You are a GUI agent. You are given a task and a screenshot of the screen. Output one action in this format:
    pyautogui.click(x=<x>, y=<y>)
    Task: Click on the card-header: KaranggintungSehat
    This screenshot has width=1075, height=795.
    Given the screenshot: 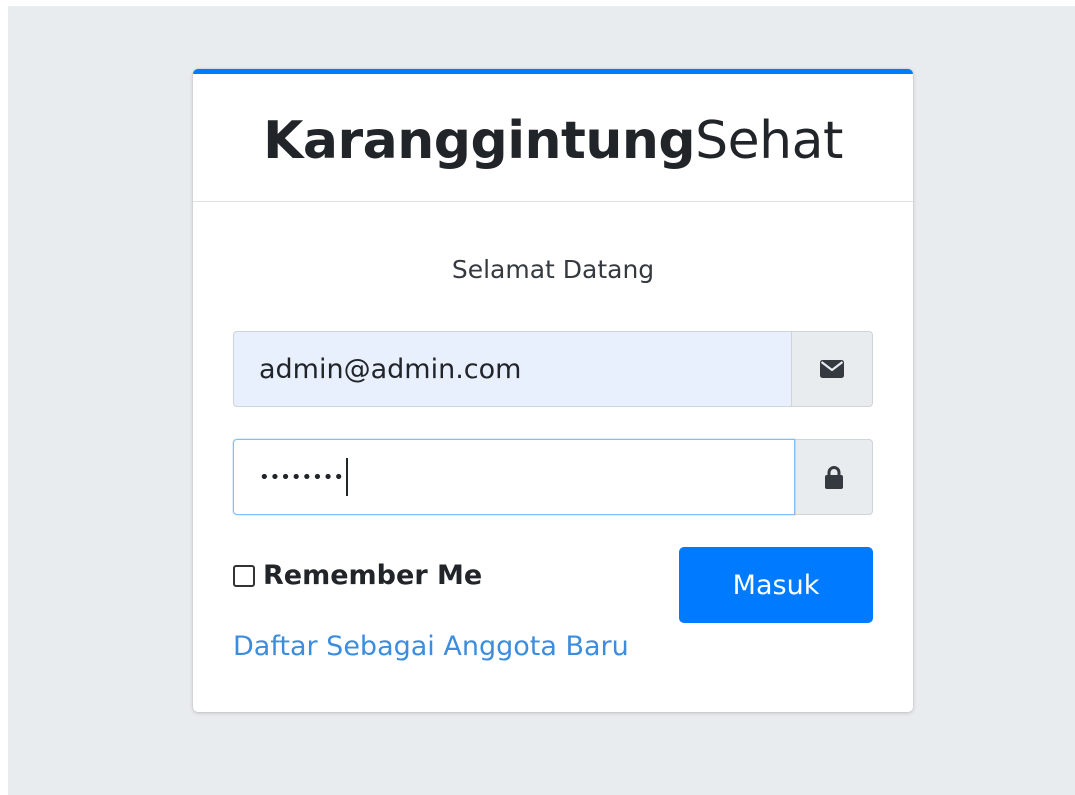 What is the action you would take?
    pyautogui.click(x=553, y=138)
    